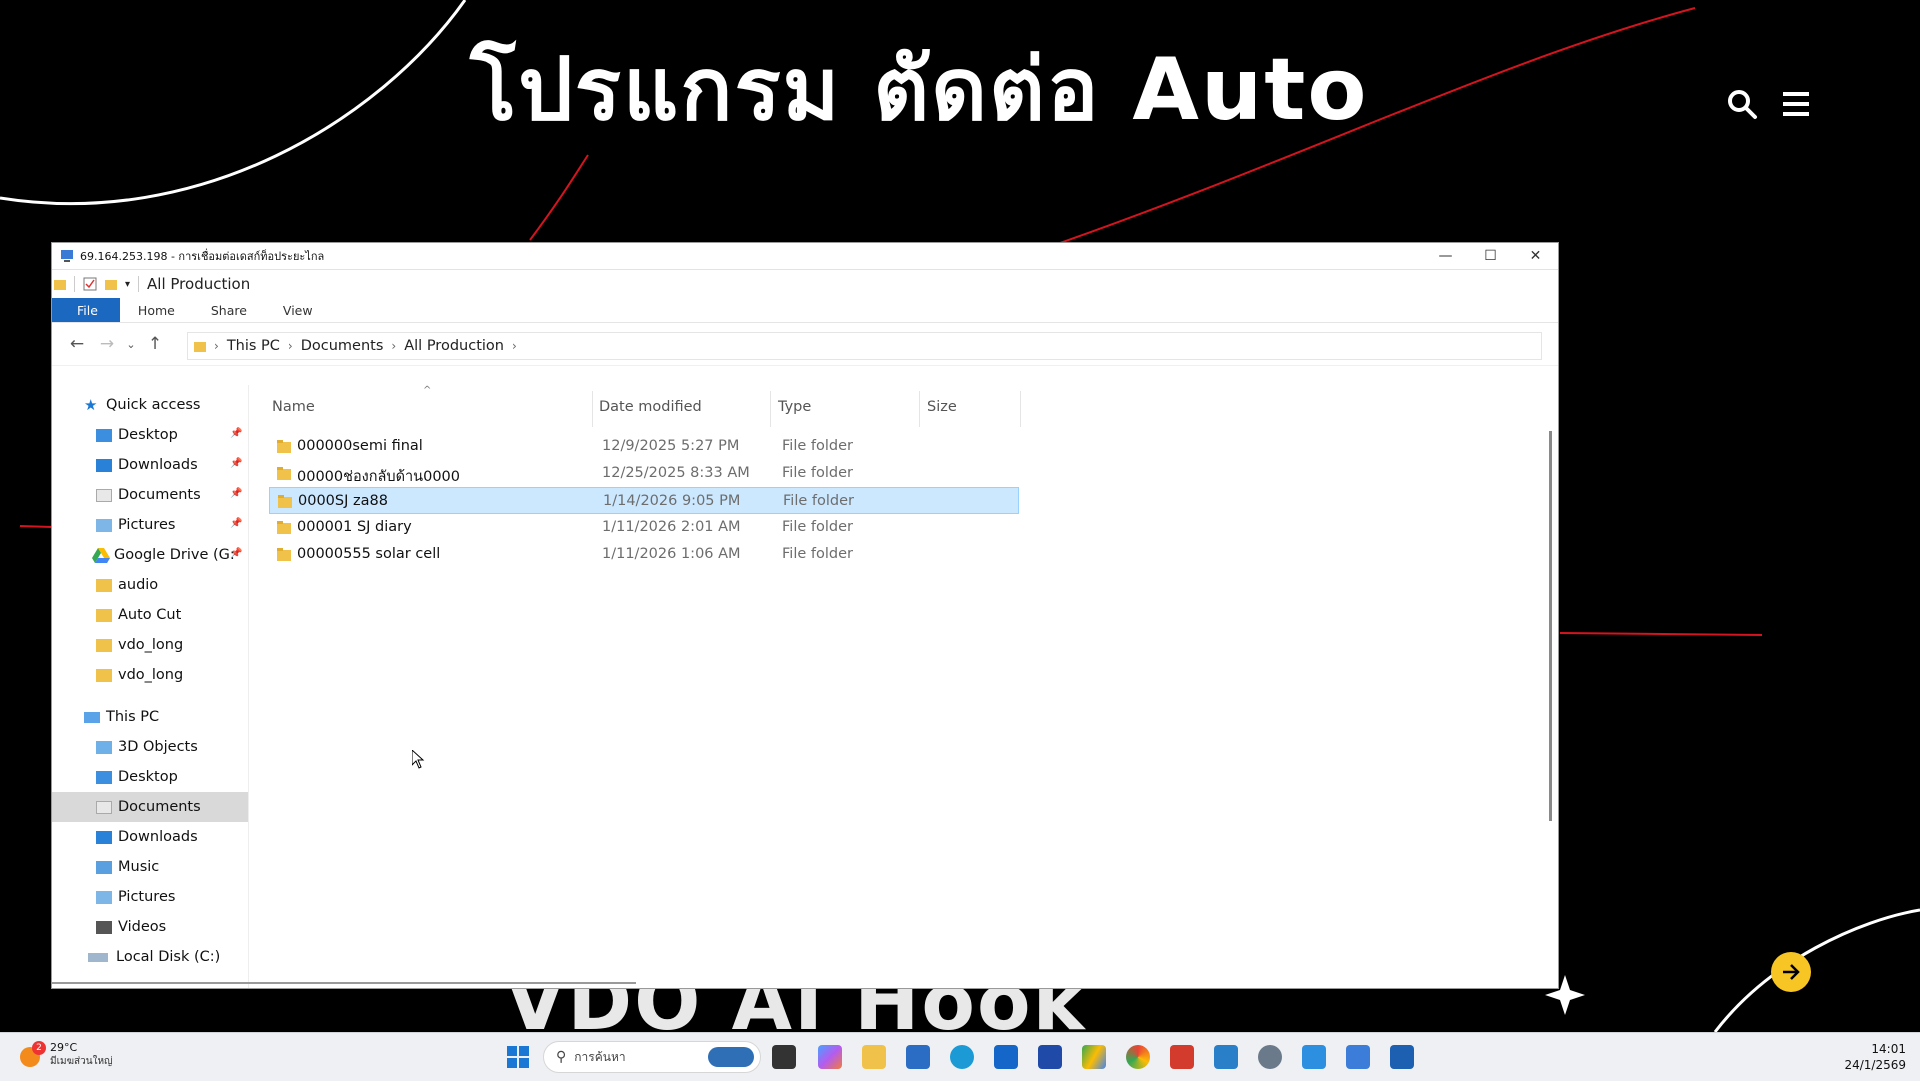 This screenshot has height=1081, width=1920. Describe the element at coordinates (652, 1057) in the screenshot. I see `taskbar-search-box: ⚲ การค้นหา` at that location.